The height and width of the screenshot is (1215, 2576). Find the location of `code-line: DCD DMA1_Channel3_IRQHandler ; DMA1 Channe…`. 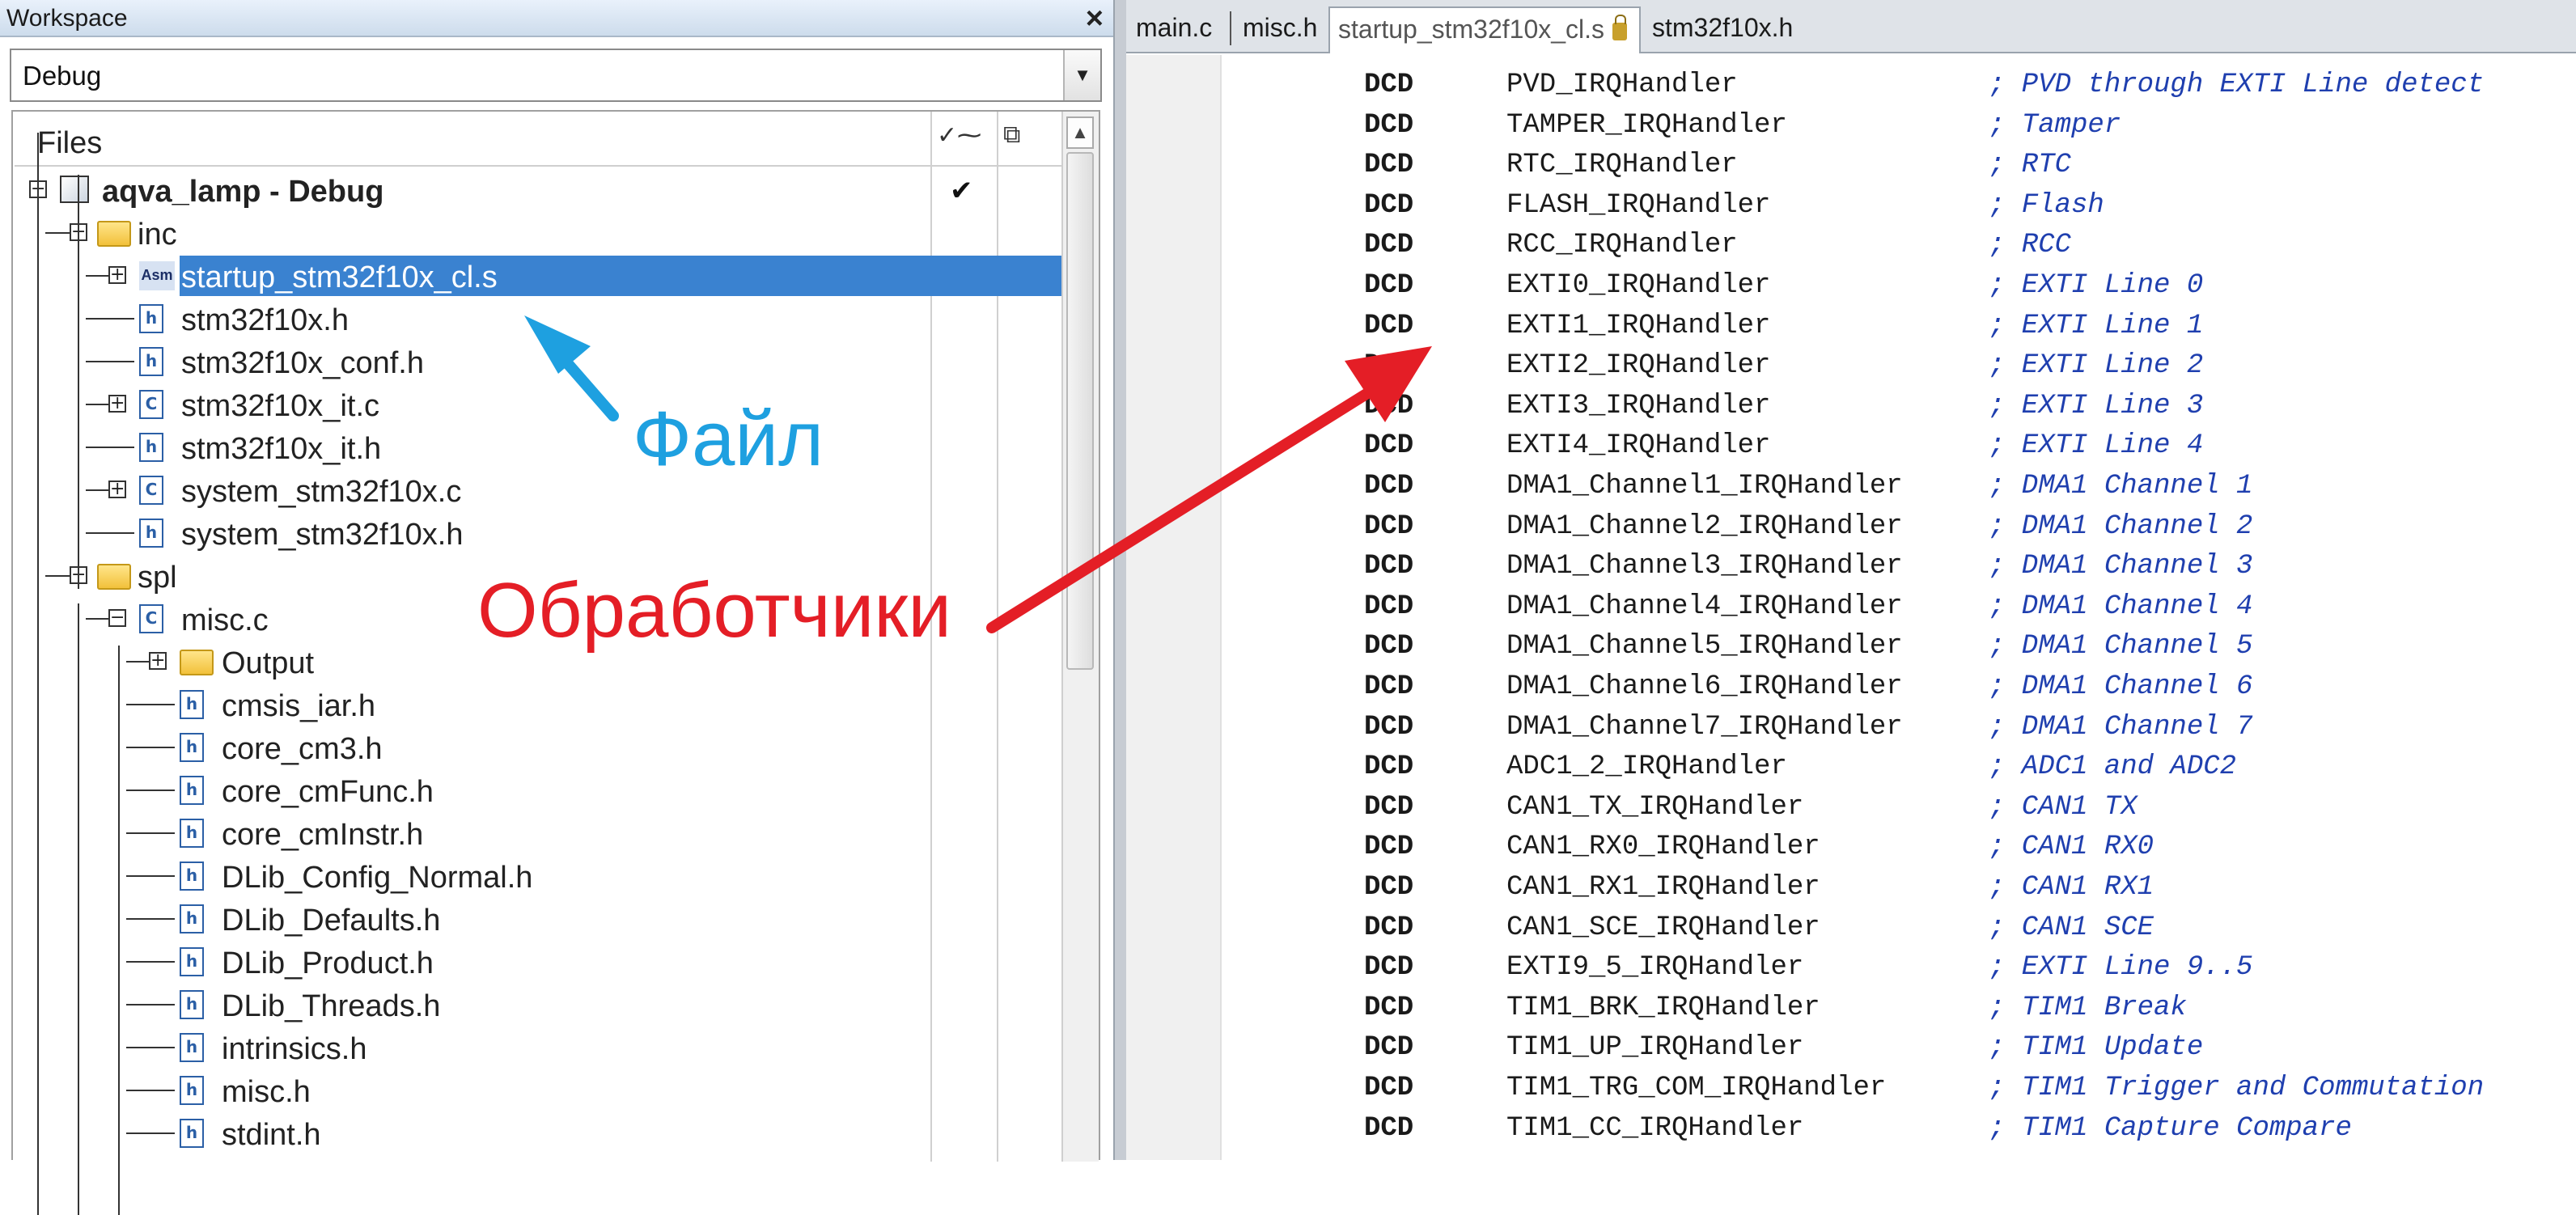

code-line: DCD DMA1_Channel3_IRQHandler ; DMA1 Channe… is located at coordinates (1851, 566).